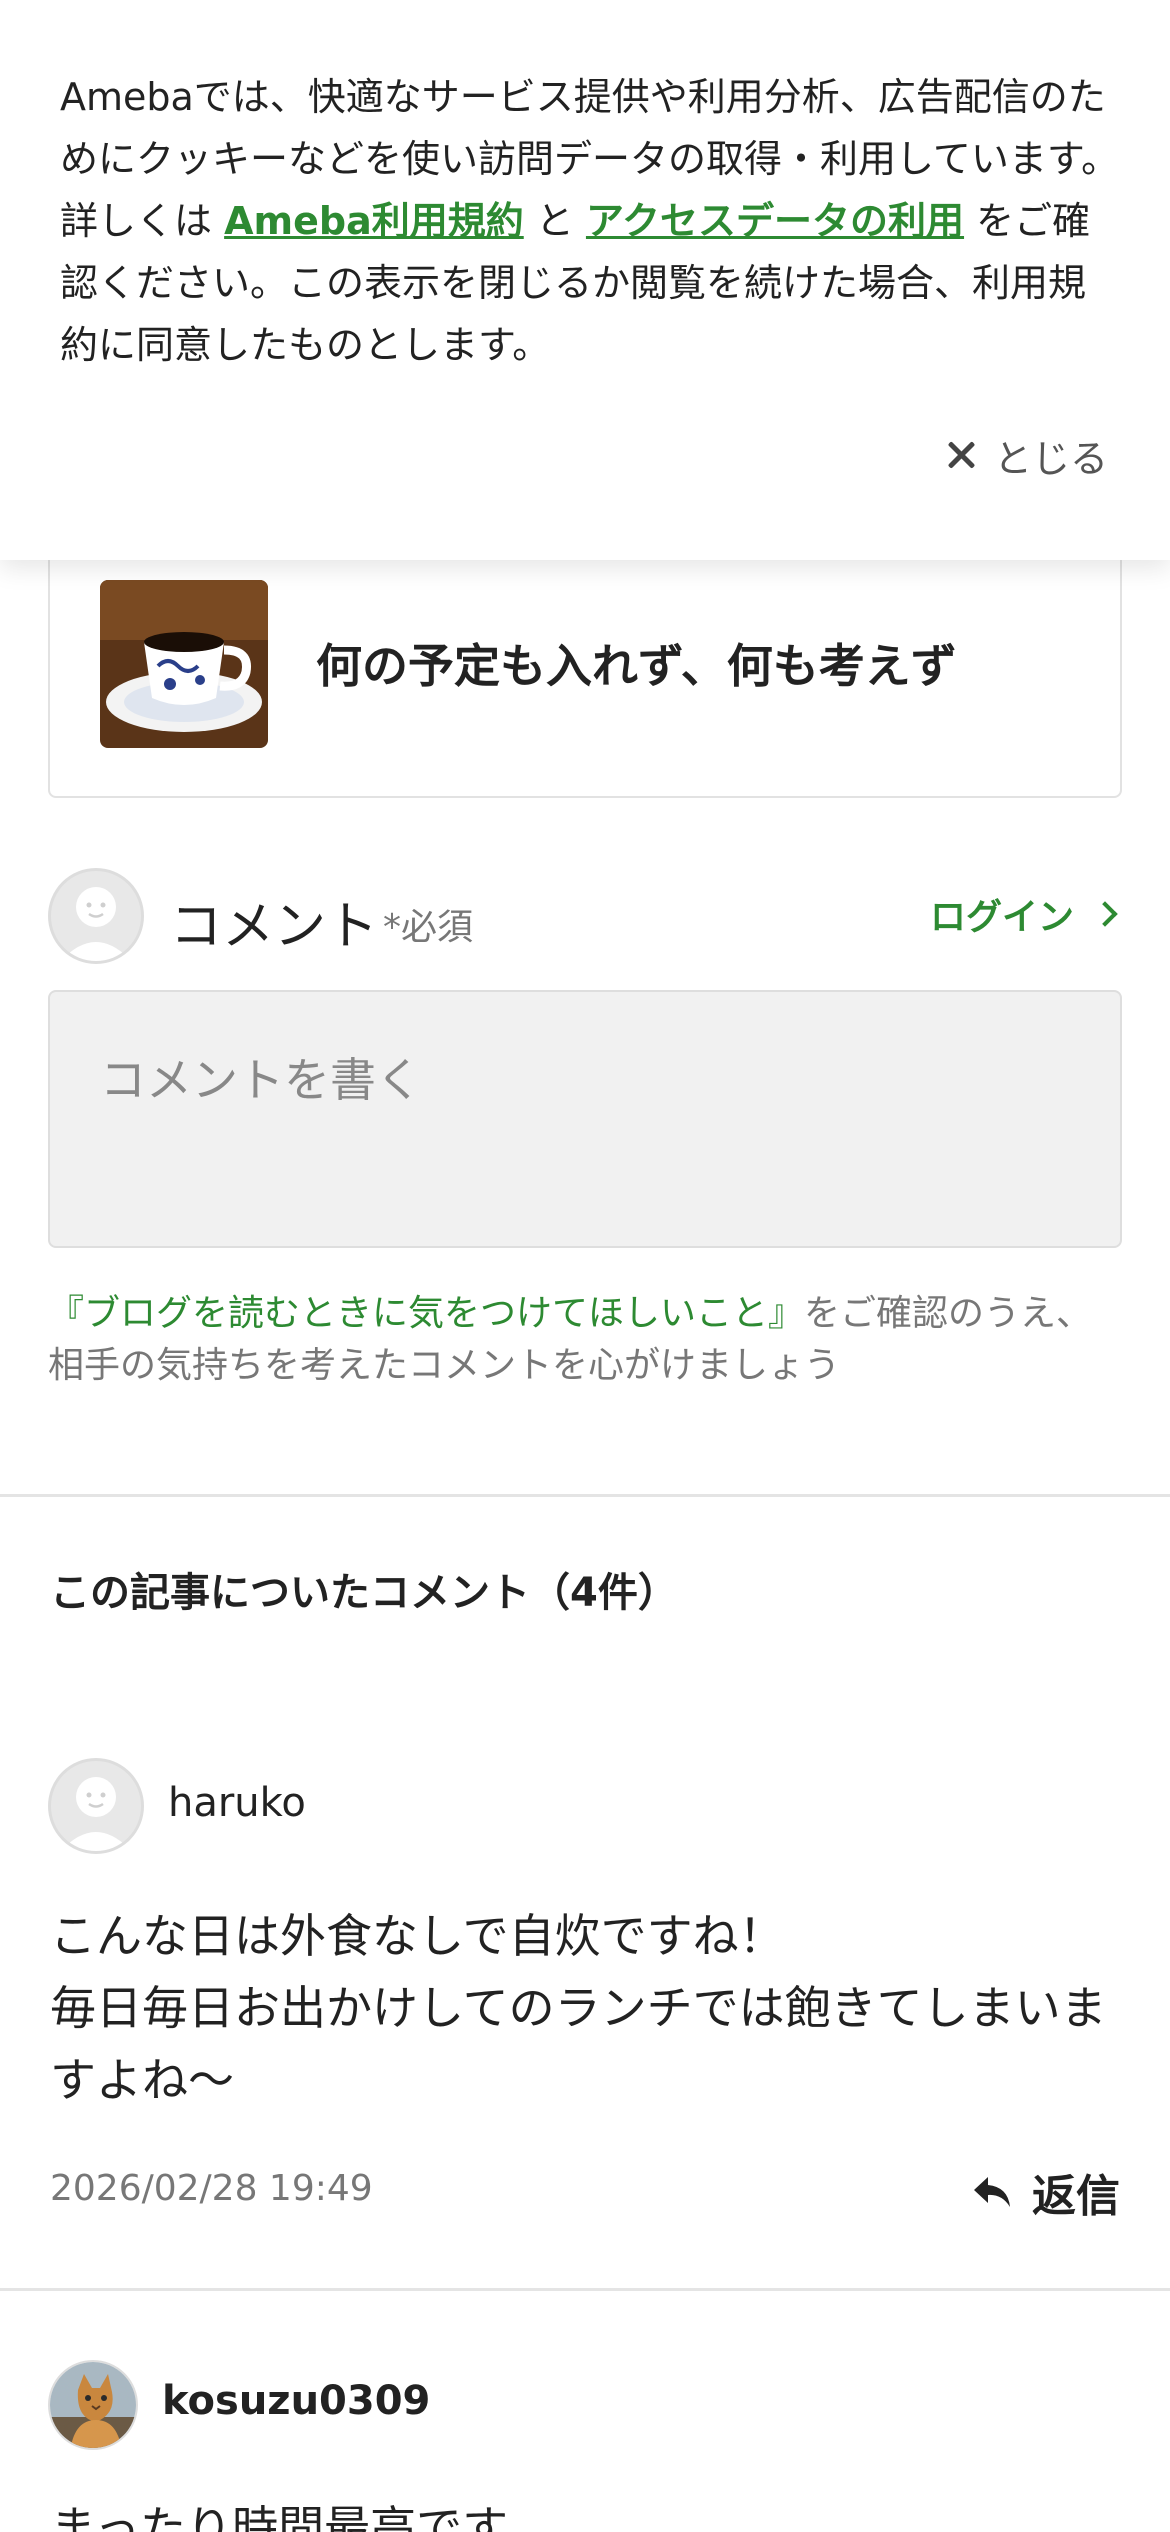 This screenshot has height=2532, width=1170. I want to click on comment-divider, so click(585, 2289).